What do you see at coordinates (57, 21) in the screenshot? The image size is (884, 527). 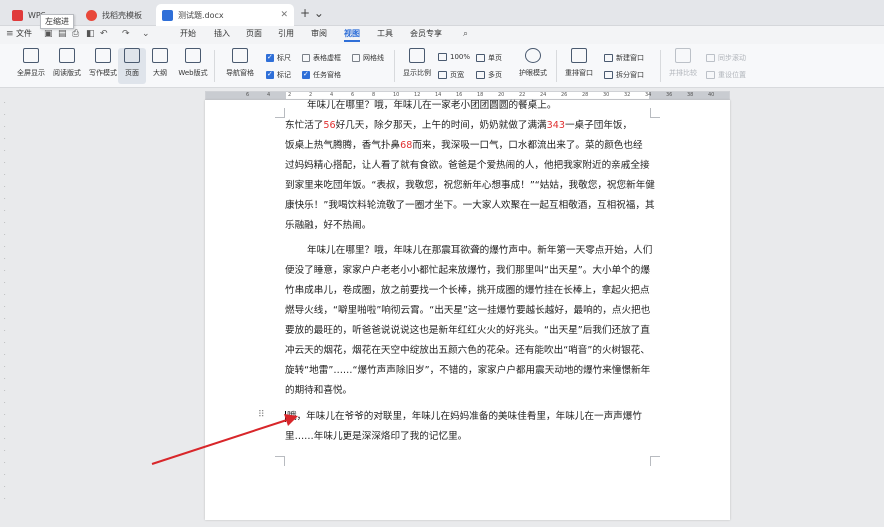 I see `indent-tooltip: 左缩进` at bounding box center [57, 21].